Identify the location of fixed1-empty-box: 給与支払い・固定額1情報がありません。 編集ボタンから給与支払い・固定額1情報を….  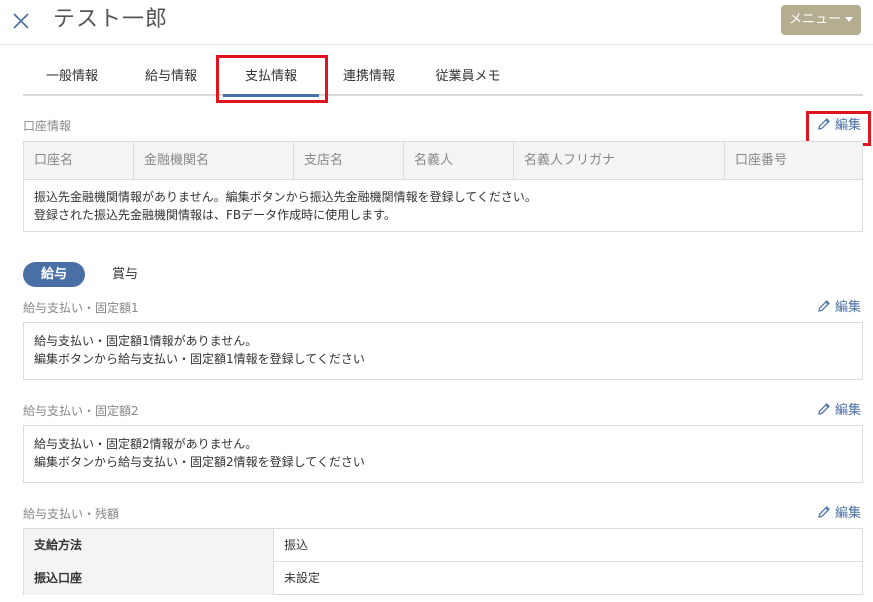
(443, 351).